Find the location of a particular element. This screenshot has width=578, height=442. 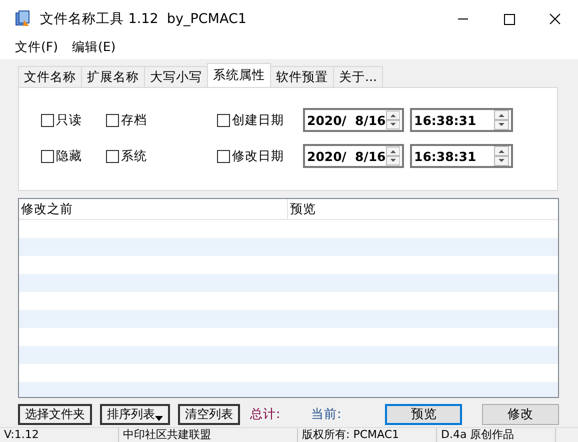

column-header: 预览 is located at coordinates (302, 209).